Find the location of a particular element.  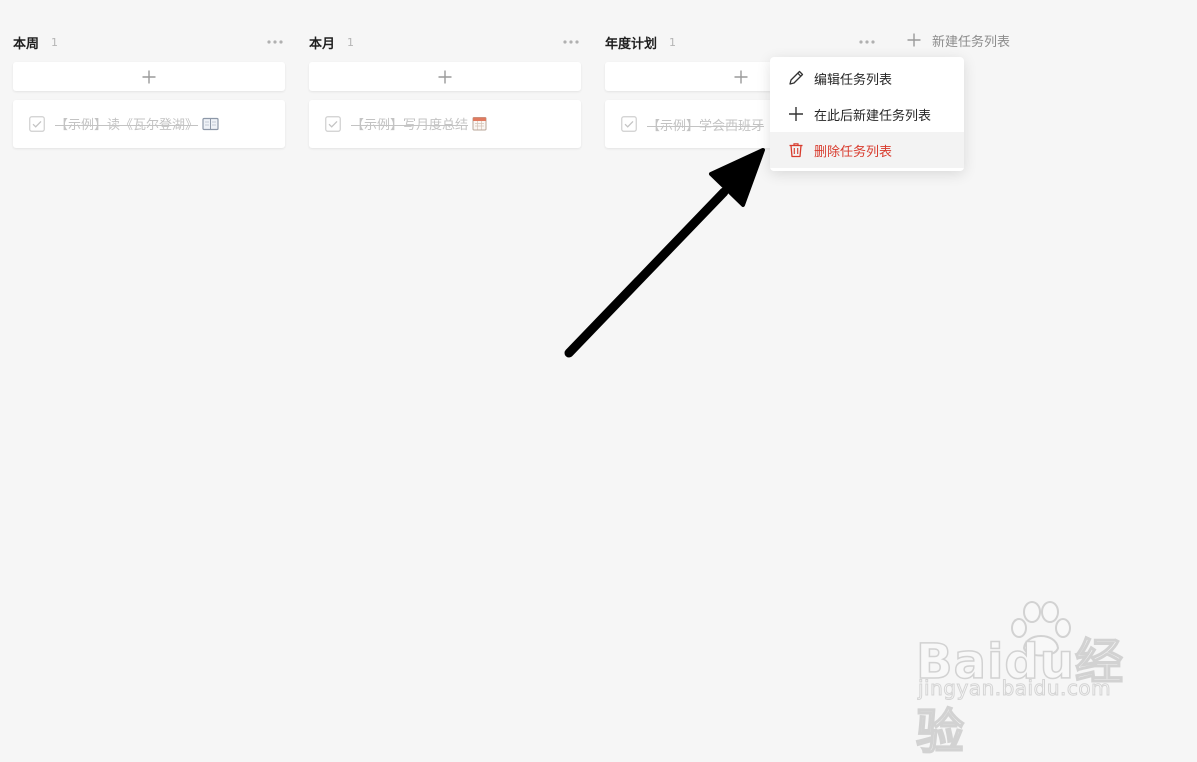

baidu-jingyan-watermark: Baidu经验 jingyan.baidu.com is located at coordinates (1029, 679).